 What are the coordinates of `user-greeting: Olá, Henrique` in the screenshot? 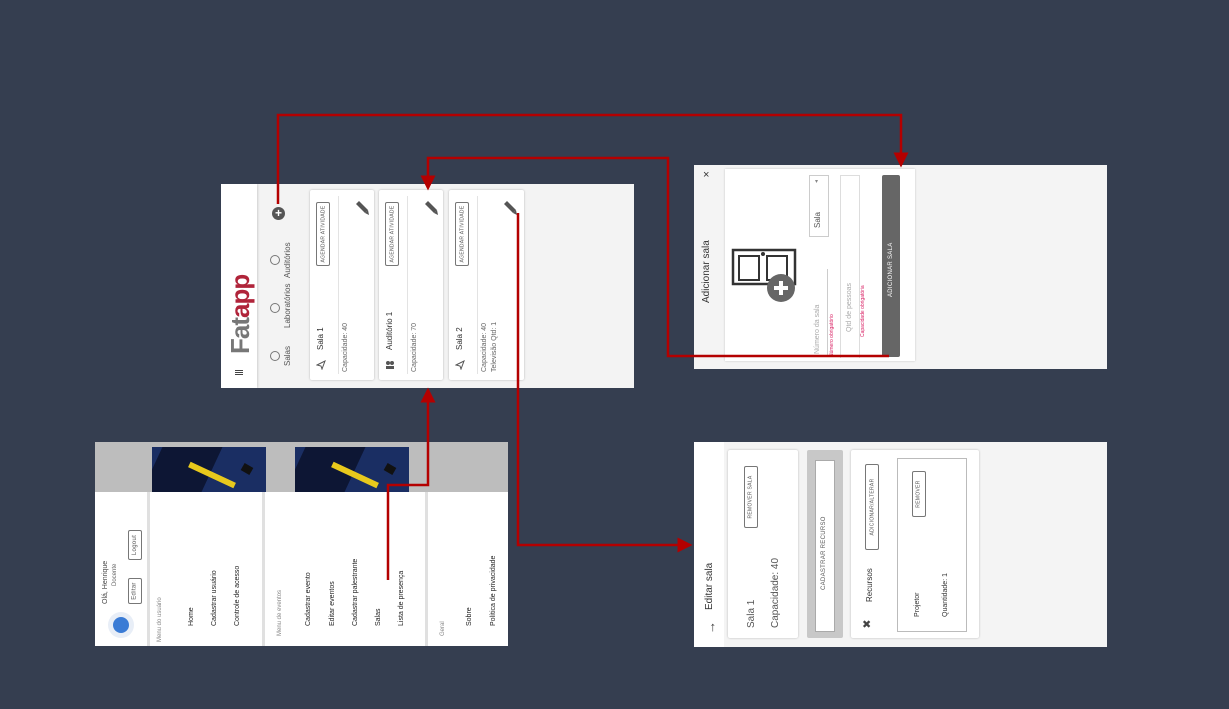 It's located at (105, 582).